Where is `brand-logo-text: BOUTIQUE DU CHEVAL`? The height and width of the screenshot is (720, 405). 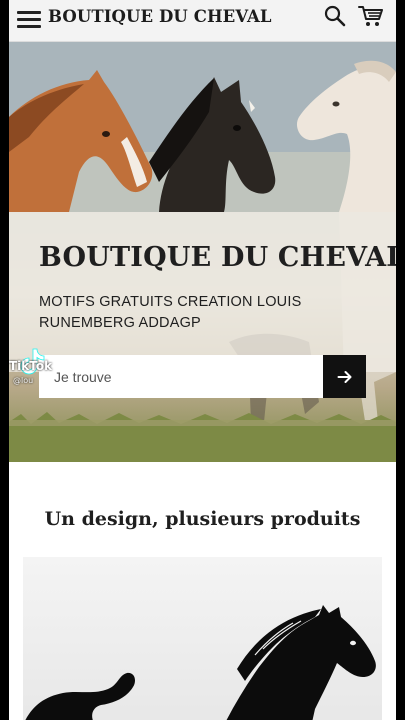 brand-logo-text: BOUTIQUE DU CHEVAL is located at coordinates (160, 16).